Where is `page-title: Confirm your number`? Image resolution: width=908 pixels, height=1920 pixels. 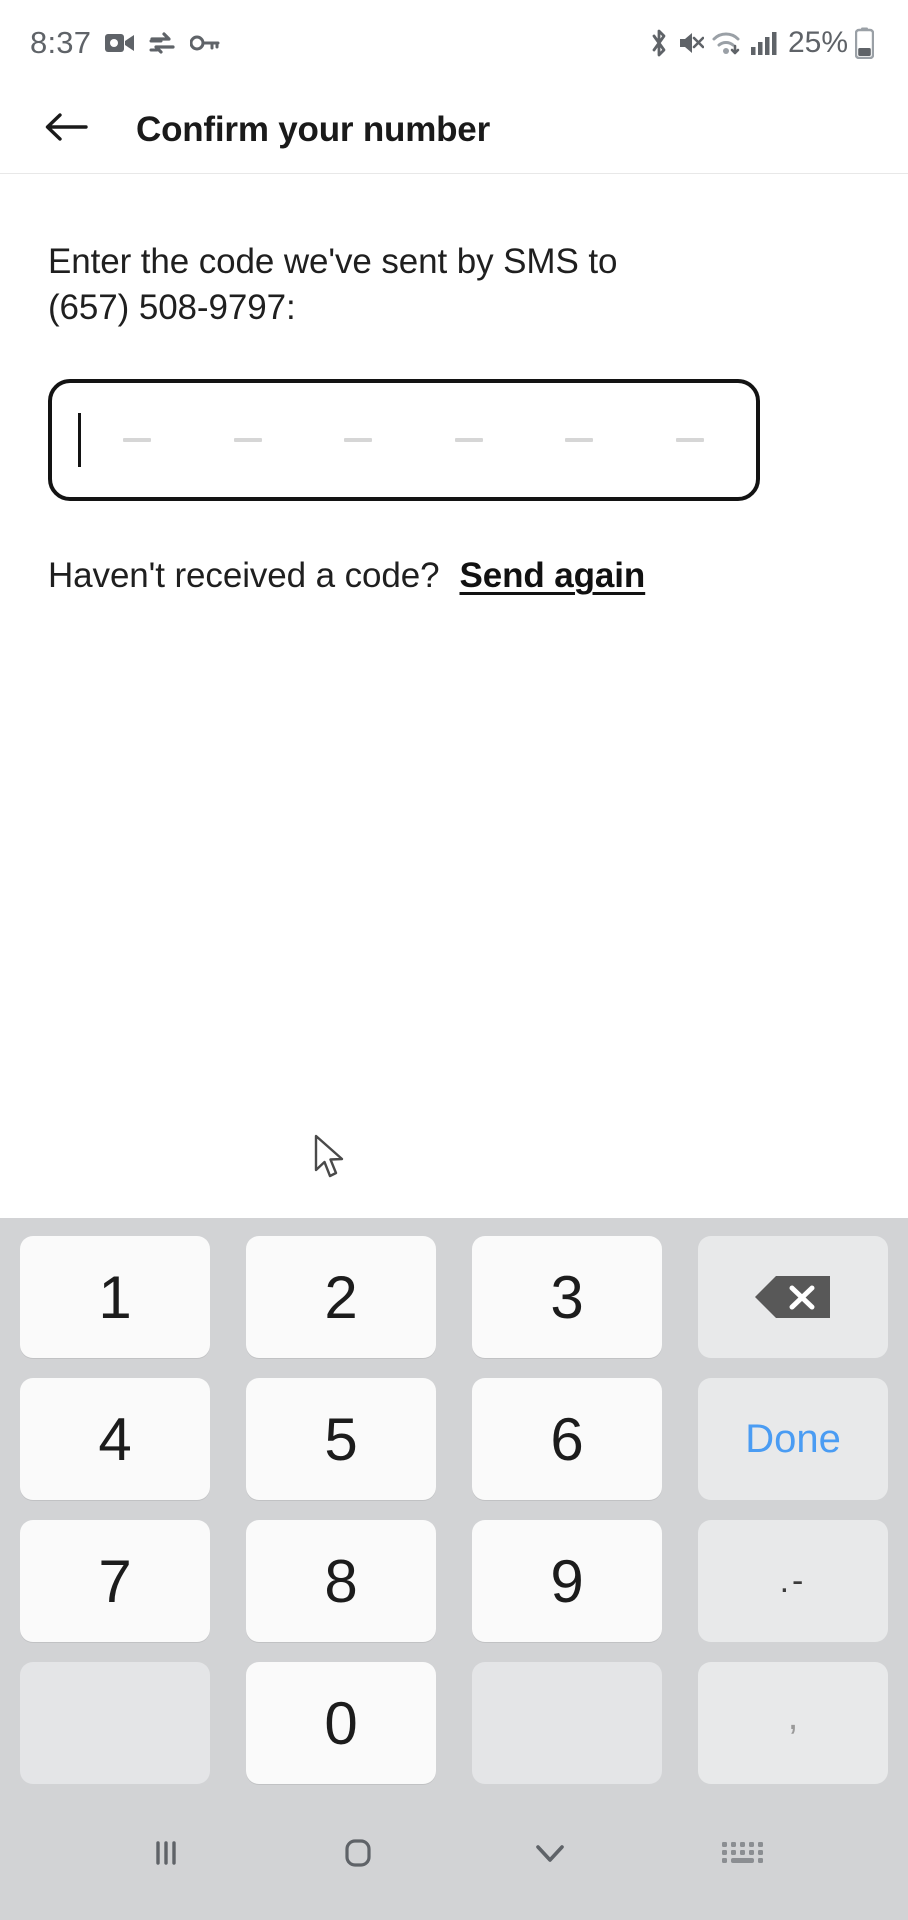
page-title: Confirm your number is located at coordinates (313, 129).